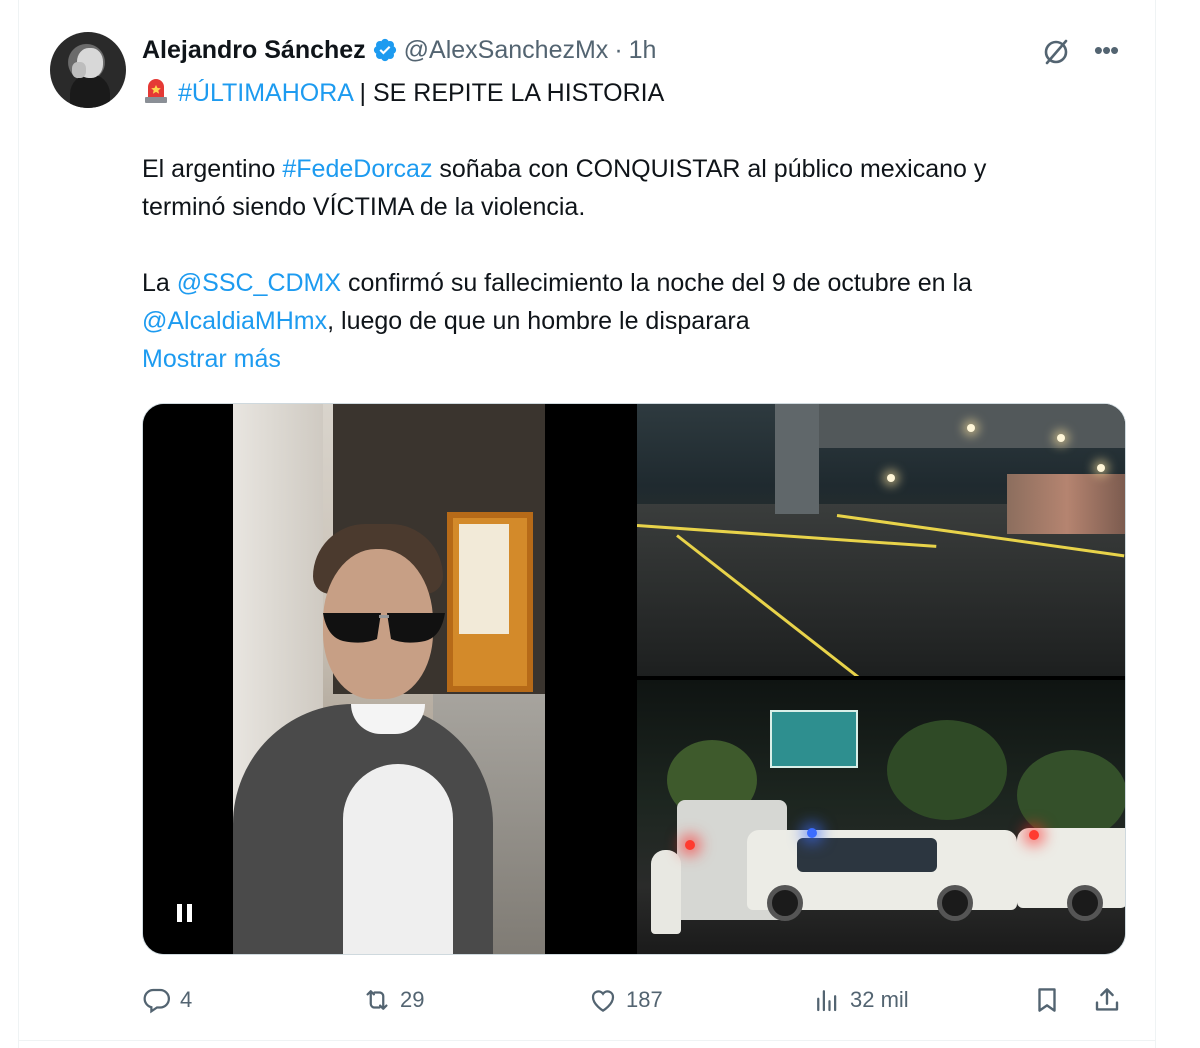  I want to click on mention-alcaldia: @AlcaldiaMHmx, so click(234, 321).